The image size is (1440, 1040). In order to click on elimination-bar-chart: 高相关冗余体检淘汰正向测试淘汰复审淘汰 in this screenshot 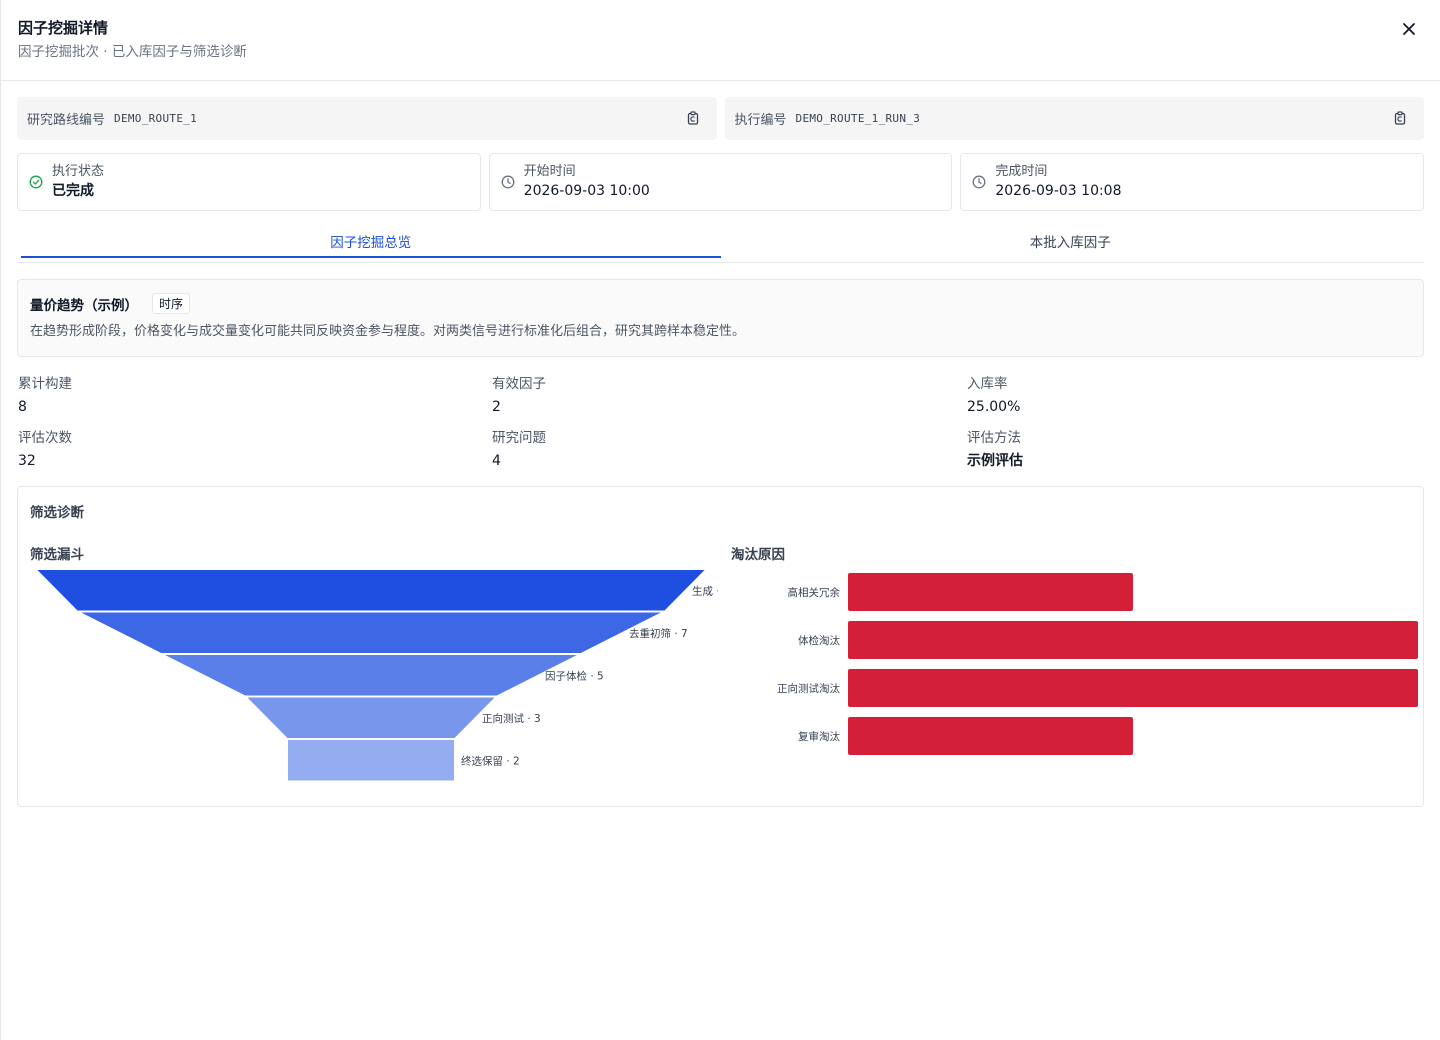, I will do `click(1097, 664)`.